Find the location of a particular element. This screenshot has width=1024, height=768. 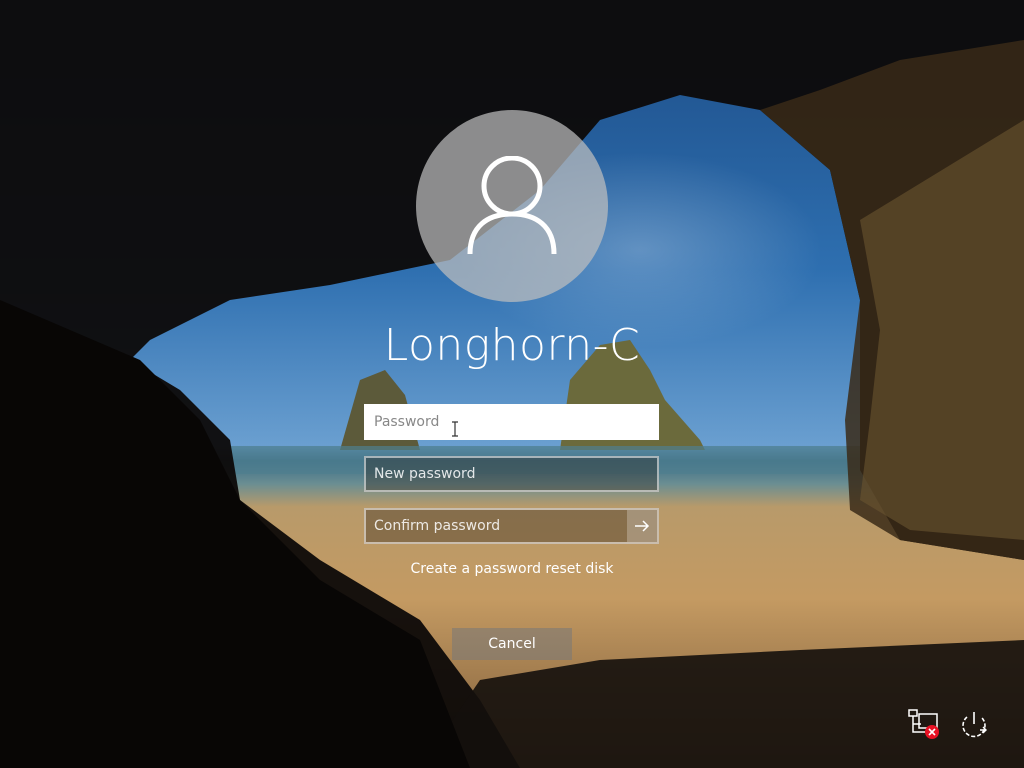

user-name: Longhorn-C is located at coordinates (512, 345).